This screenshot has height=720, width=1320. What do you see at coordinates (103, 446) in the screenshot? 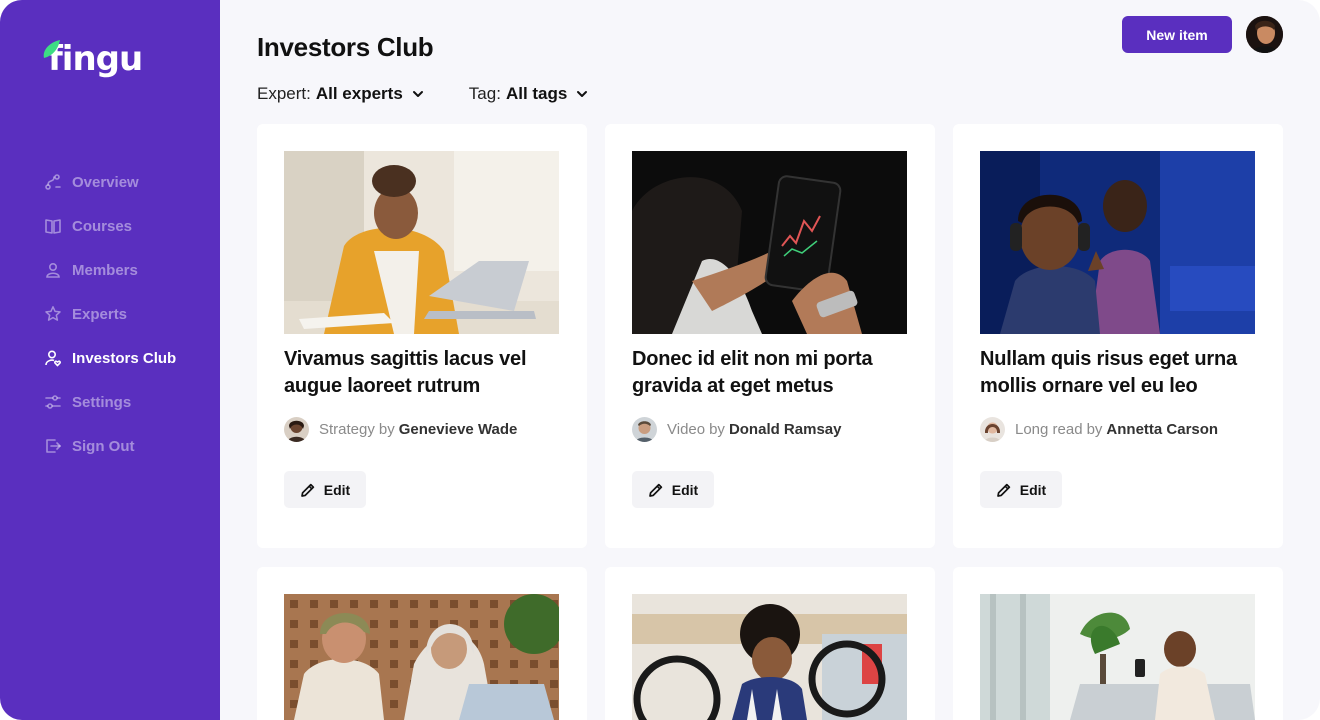
I see `sidebar-item-label: Sign Out` at bounding box center [103, 446].